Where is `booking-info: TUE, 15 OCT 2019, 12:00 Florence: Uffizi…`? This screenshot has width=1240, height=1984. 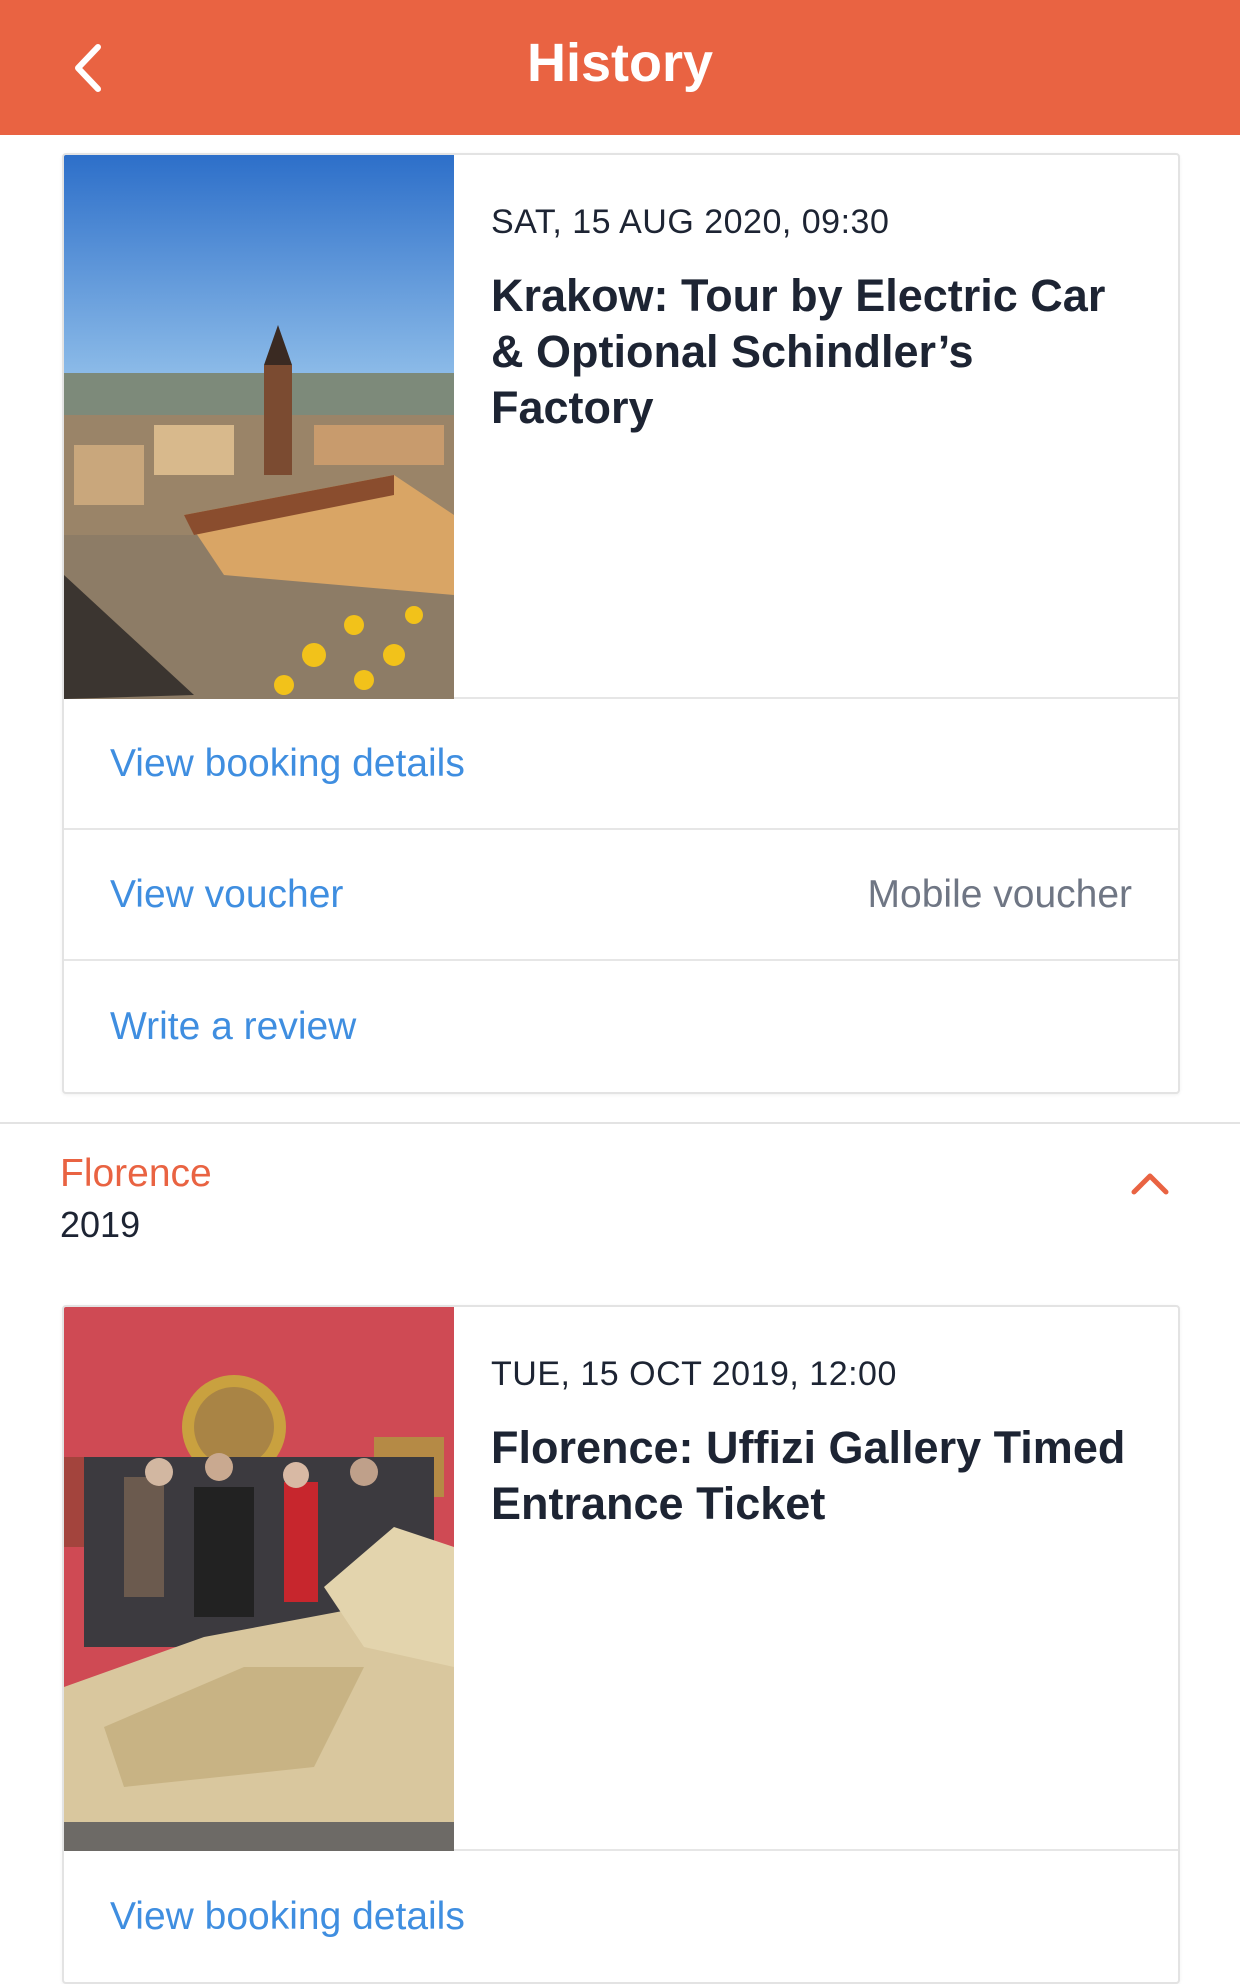
booking-info: TUE, 15 OCT 2019, 12:00 Florence: Uffizi… is located at coordinates (814, 1443).